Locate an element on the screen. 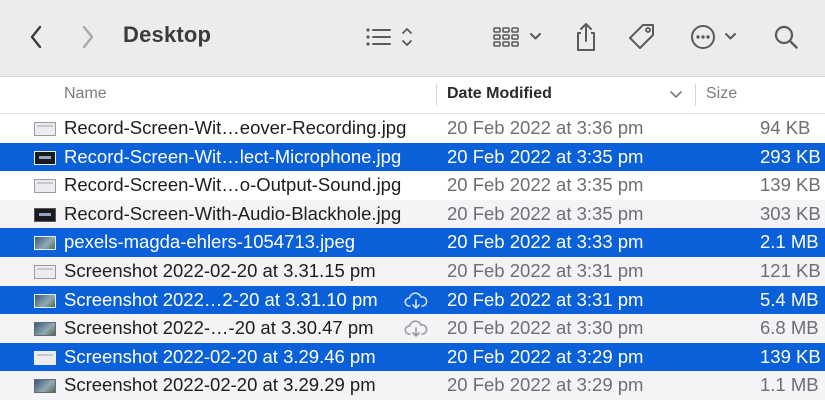 The height and width of the screenshot is (400, 825). list-view-icon is located at coordinates (389, 37).